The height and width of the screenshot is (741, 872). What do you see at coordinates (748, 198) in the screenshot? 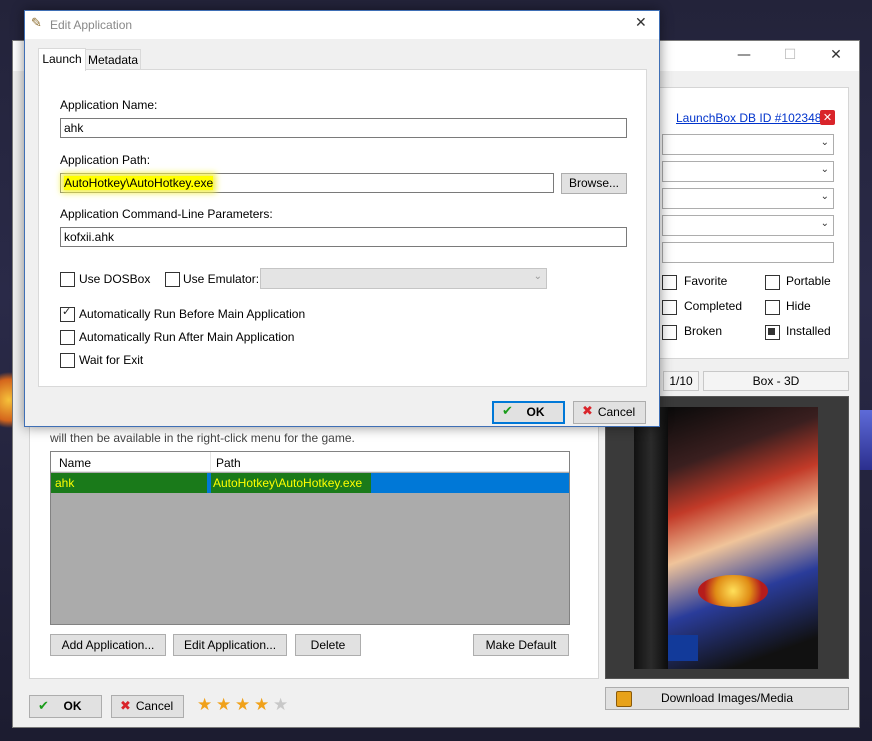
I see `metadata-dropdown-3: ⌄` at bounding box center [748, 198].